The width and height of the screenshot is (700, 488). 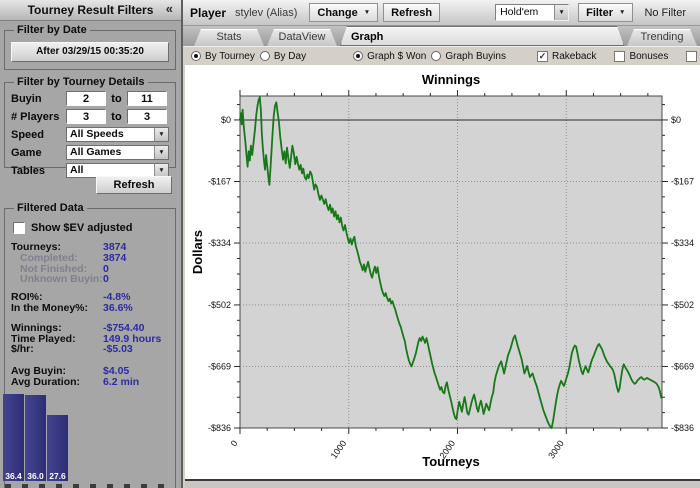 What do you see at coordinates (442, 483) in the screenshot?
I see `panel-bottom-edge` at bounding box center [442, 483].